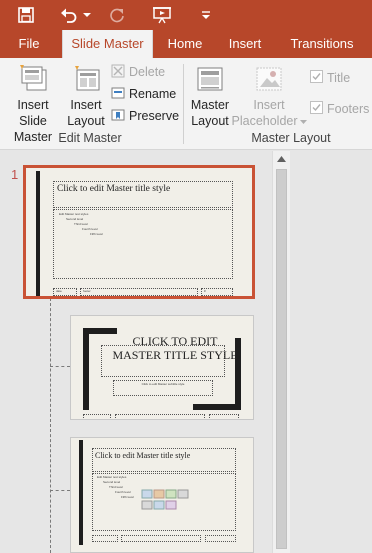  What do you see at coordinates (86, 105) in the screenshot?
I see `insert-layout-label-1: Insert` at bounding box center [86, 105].